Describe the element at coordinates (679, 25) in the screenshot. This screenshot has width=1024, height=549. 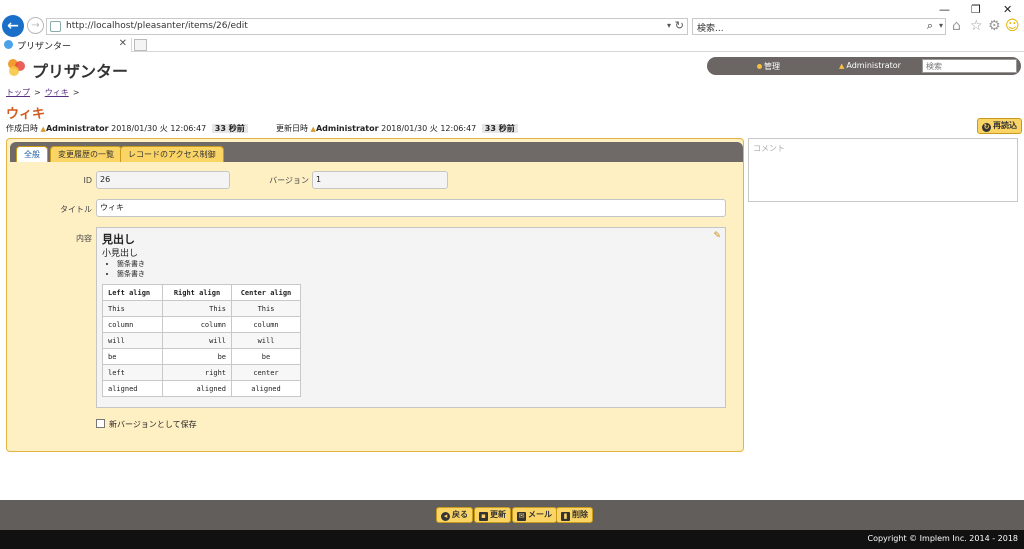
I see `refresh-icon: ↻` at that location.